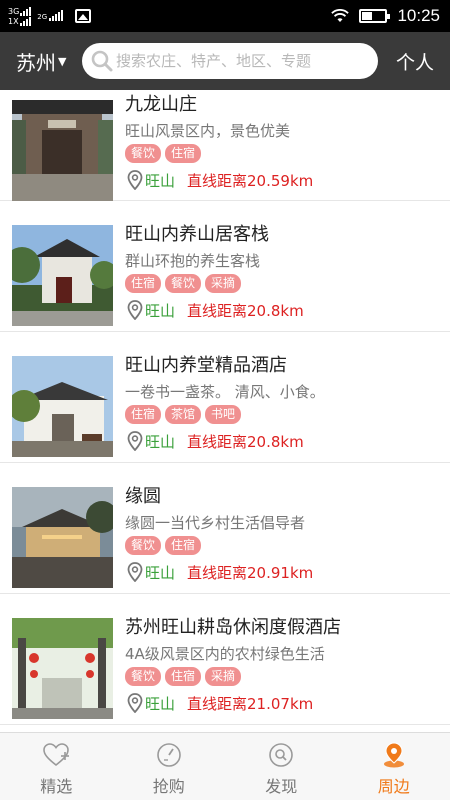 The image size is (450, 800). I want to click on tag-badge: 茶馆, so click(183, 414).